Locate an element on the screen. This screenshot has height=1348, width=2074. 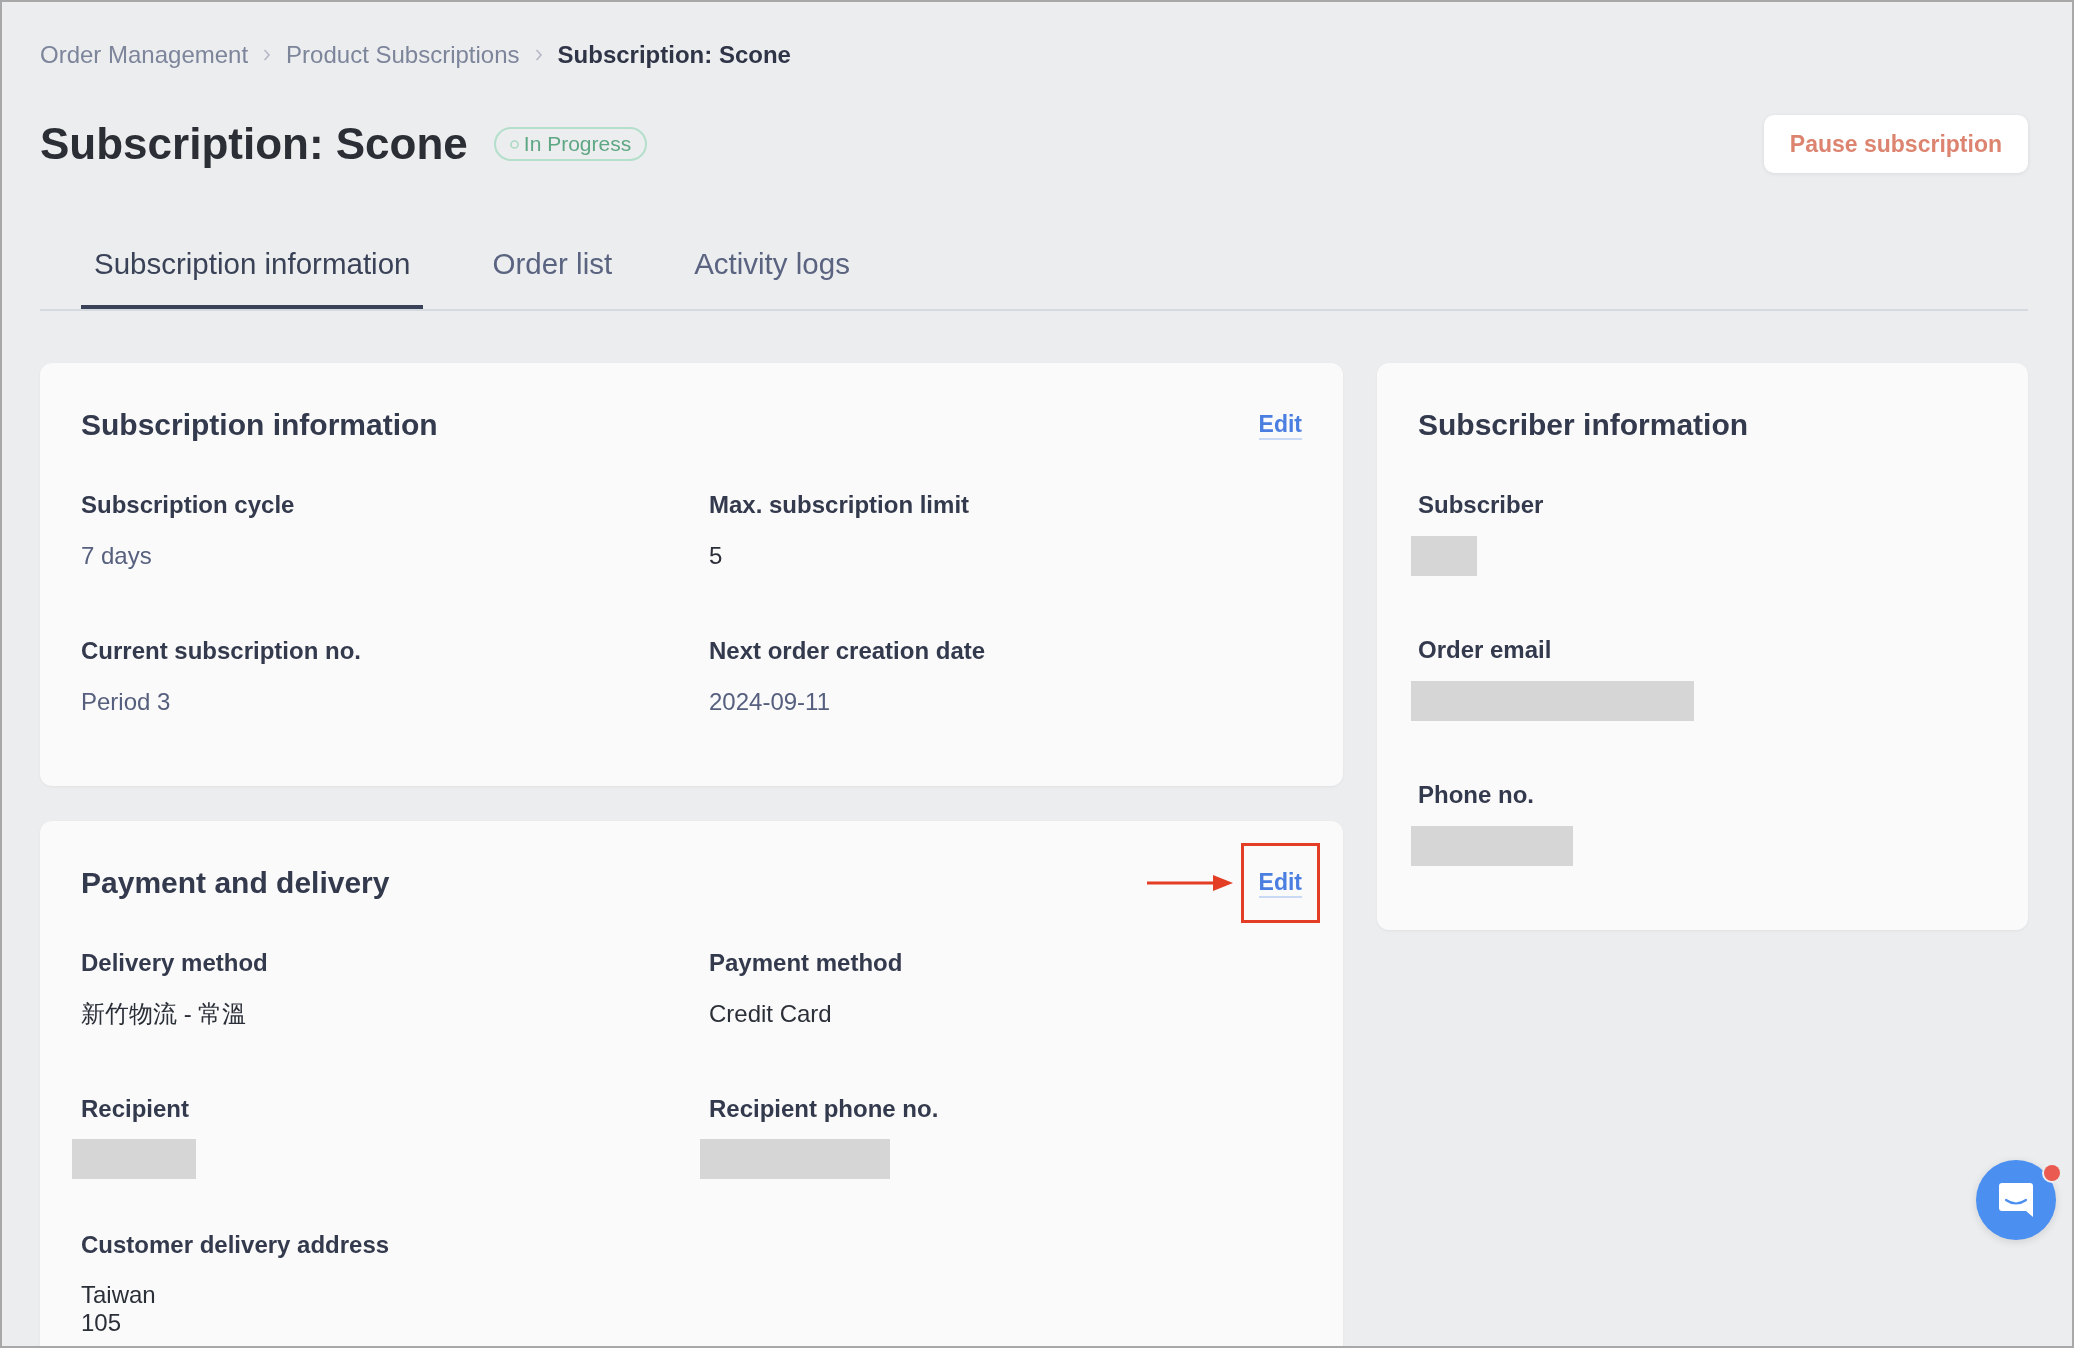
field-label: Delivery method is located at coordinates (175, 963).